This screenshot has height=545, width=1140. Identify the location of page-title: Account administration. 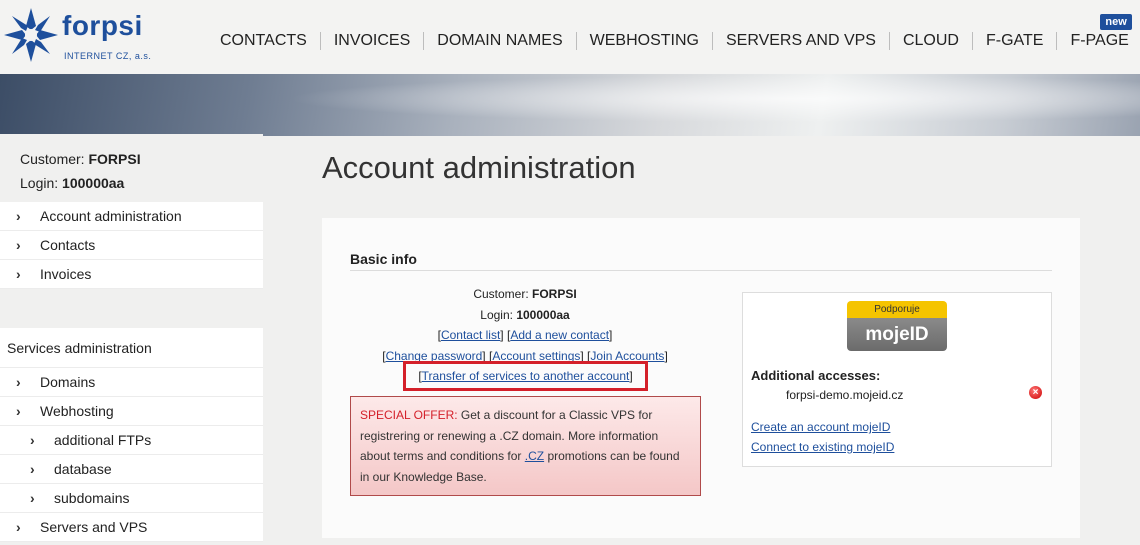
(479, 167).